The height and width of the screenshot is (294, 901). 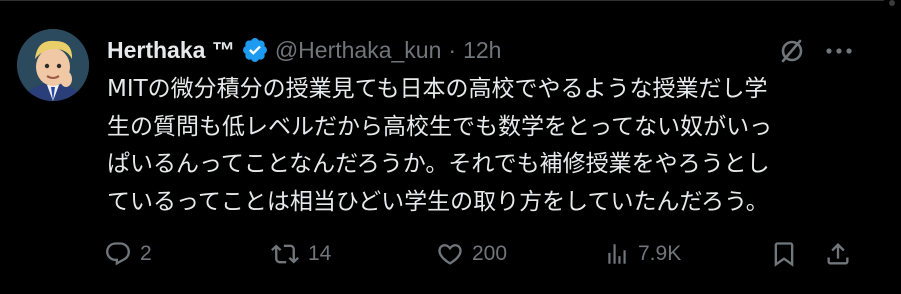 I want to click on retweet-button: 14, so click(x=300, y=254).